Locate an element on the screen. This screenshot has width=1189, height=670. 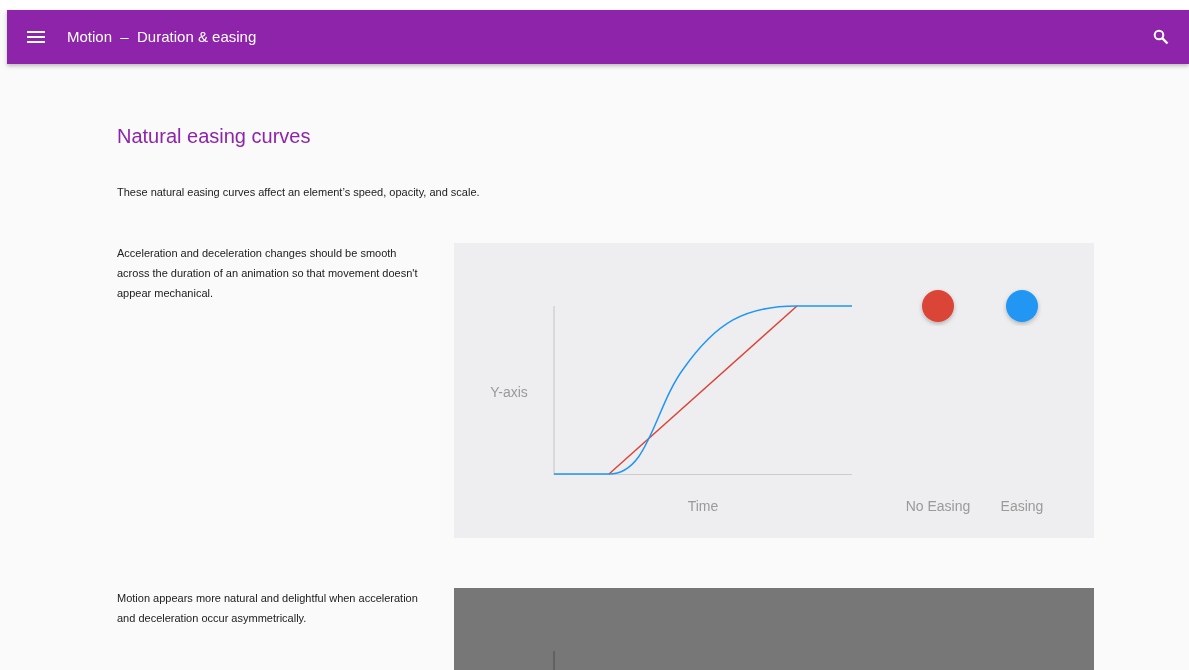
section-heading: Natural easing curves is located at coordinates (214, 136).